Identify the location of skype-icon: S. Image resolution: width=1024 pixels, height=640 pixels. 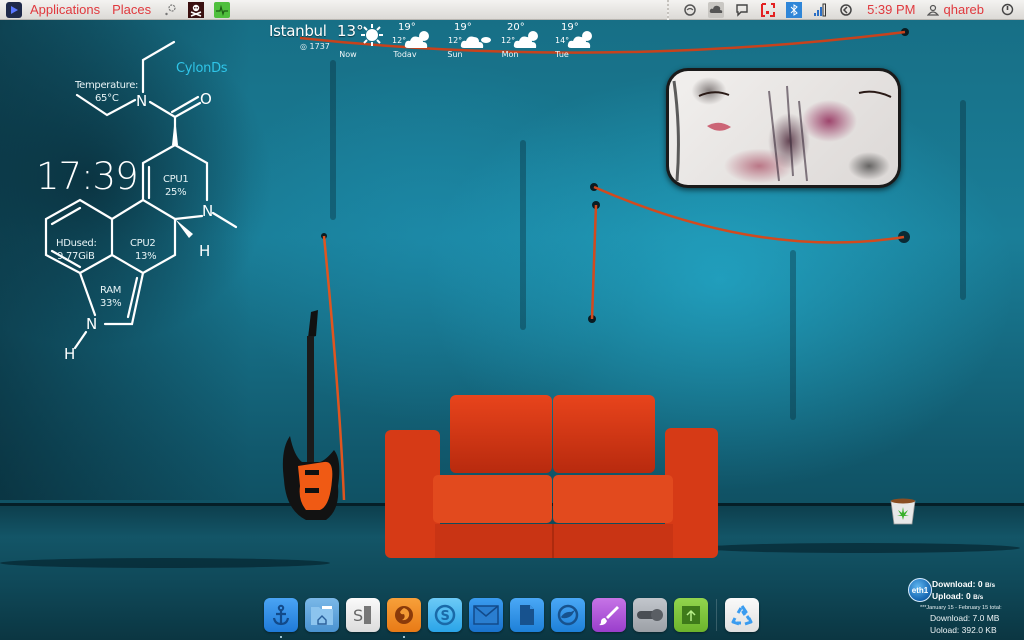
(445, 615).